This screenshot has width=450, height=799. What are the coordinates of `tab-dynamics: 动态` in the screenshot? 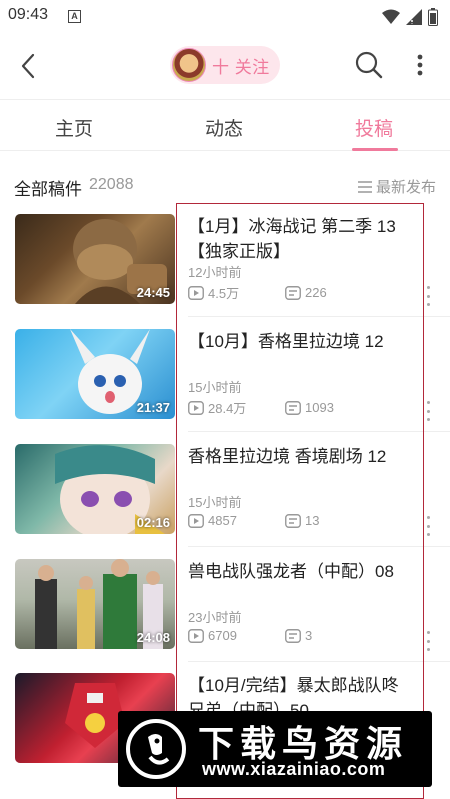 It's located at (224, 127).